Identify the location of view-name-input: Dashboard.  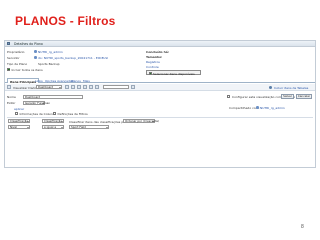
(53, 96).